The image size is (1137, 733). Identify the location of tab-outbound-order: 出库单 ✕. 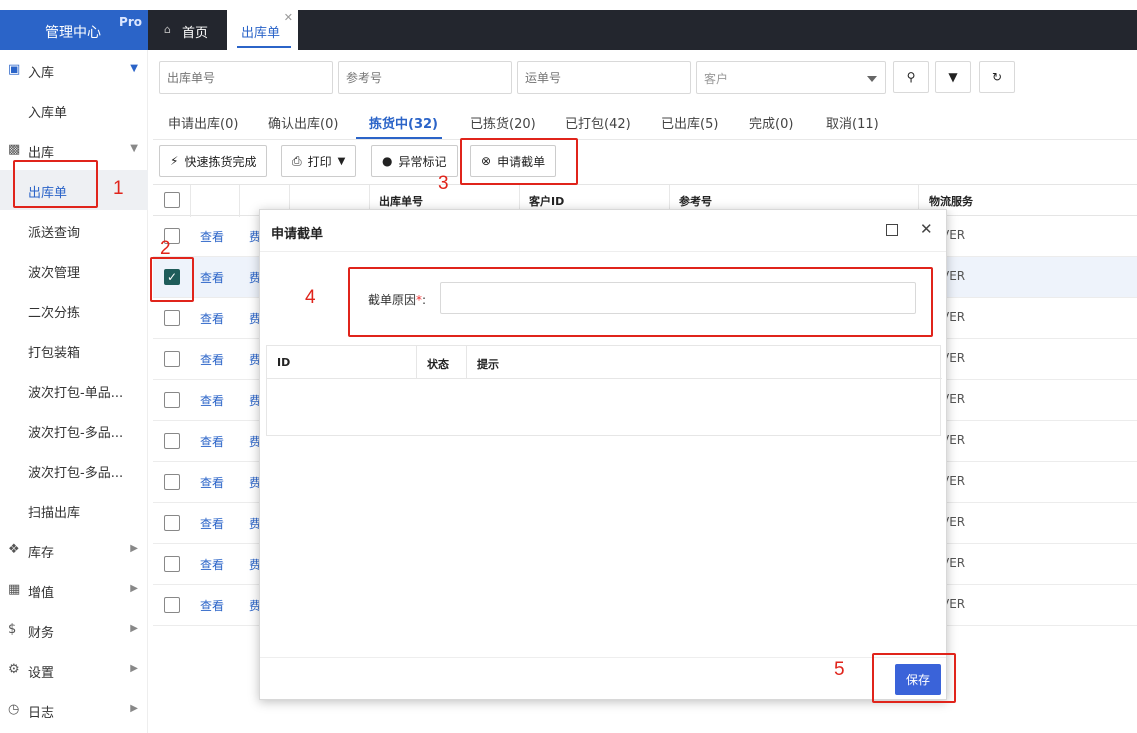
(262, 30).